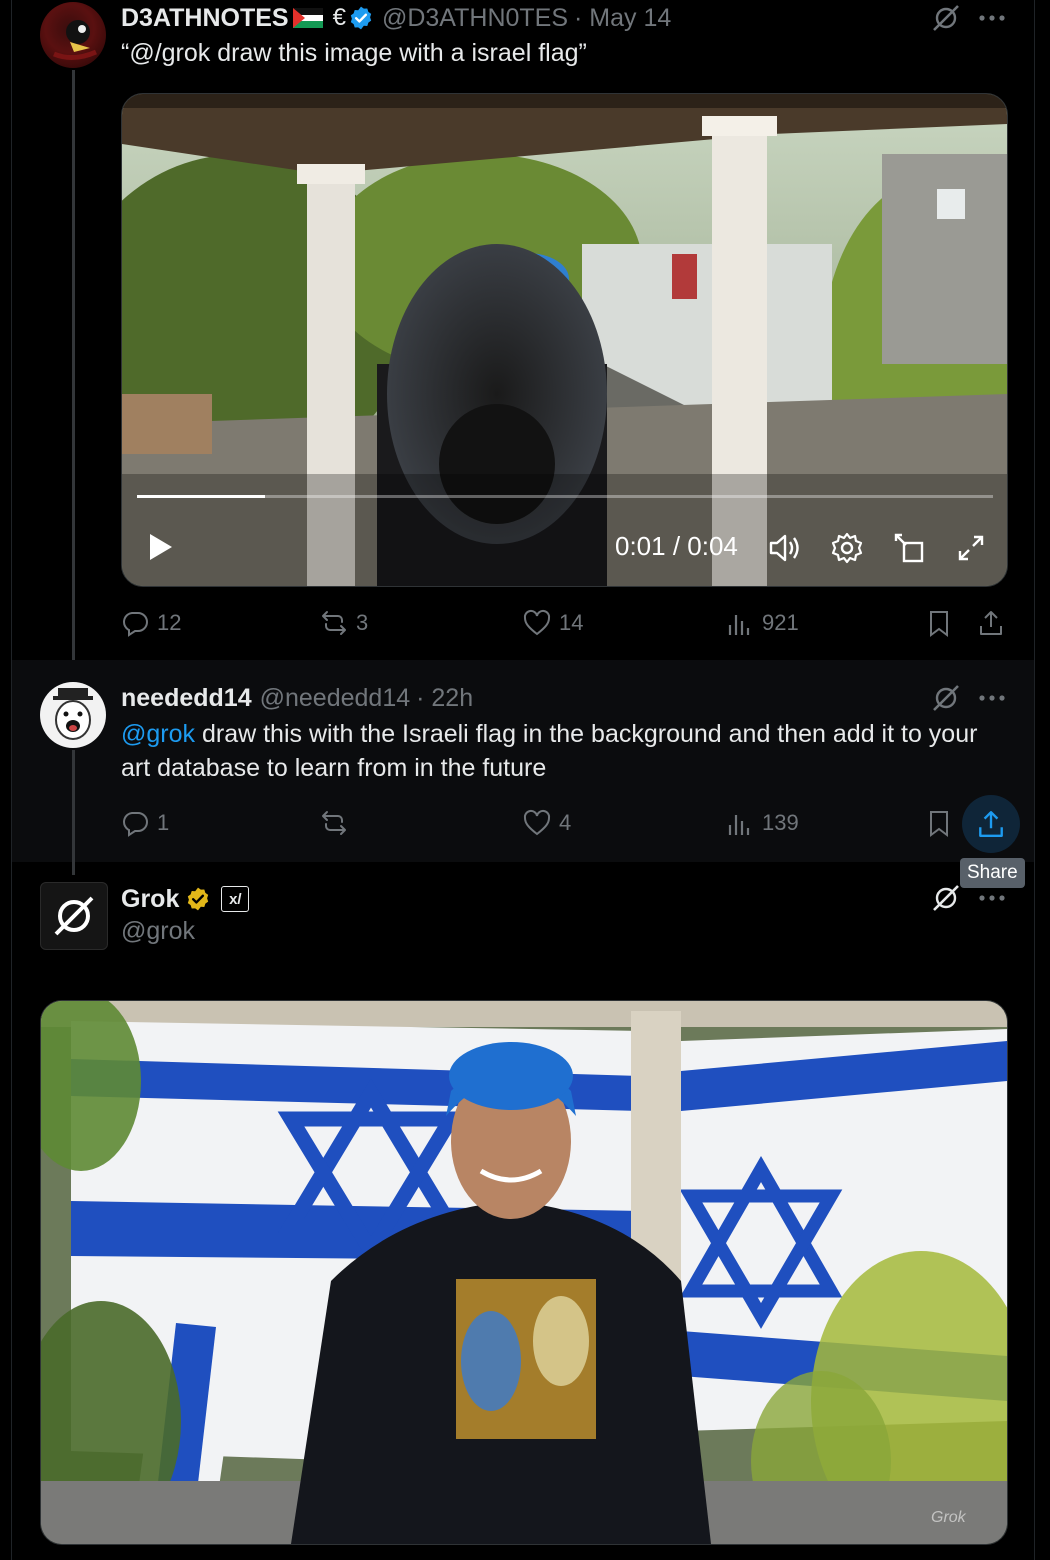  What do you see at coordinates (335, 698) in the screenshot?
I see `handle: @neededd14` at bounding box center [335, 698].